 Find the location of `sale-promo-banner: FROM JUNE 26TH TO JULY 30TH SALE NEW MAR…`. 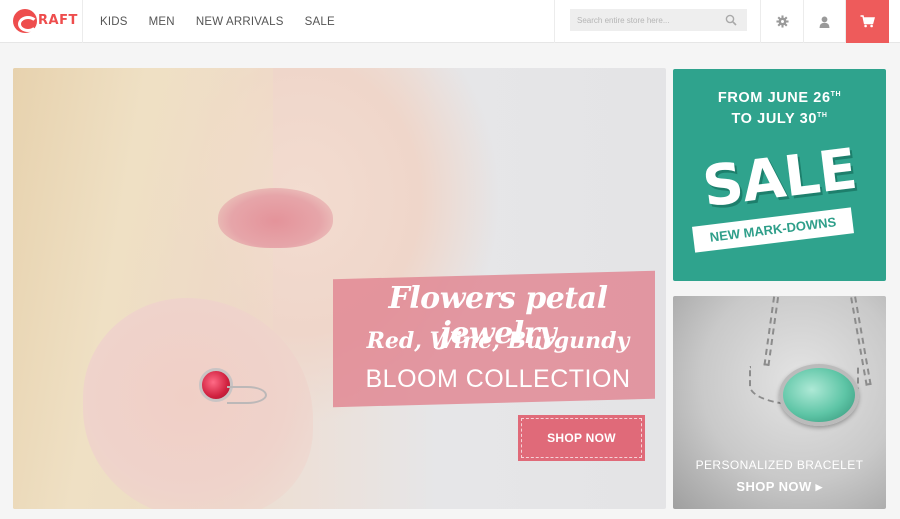

sale-promo-banner: FROM JUNE 26TH TO JULY 30TH SALE NEW MAR… is located at coordinates (779, 175).